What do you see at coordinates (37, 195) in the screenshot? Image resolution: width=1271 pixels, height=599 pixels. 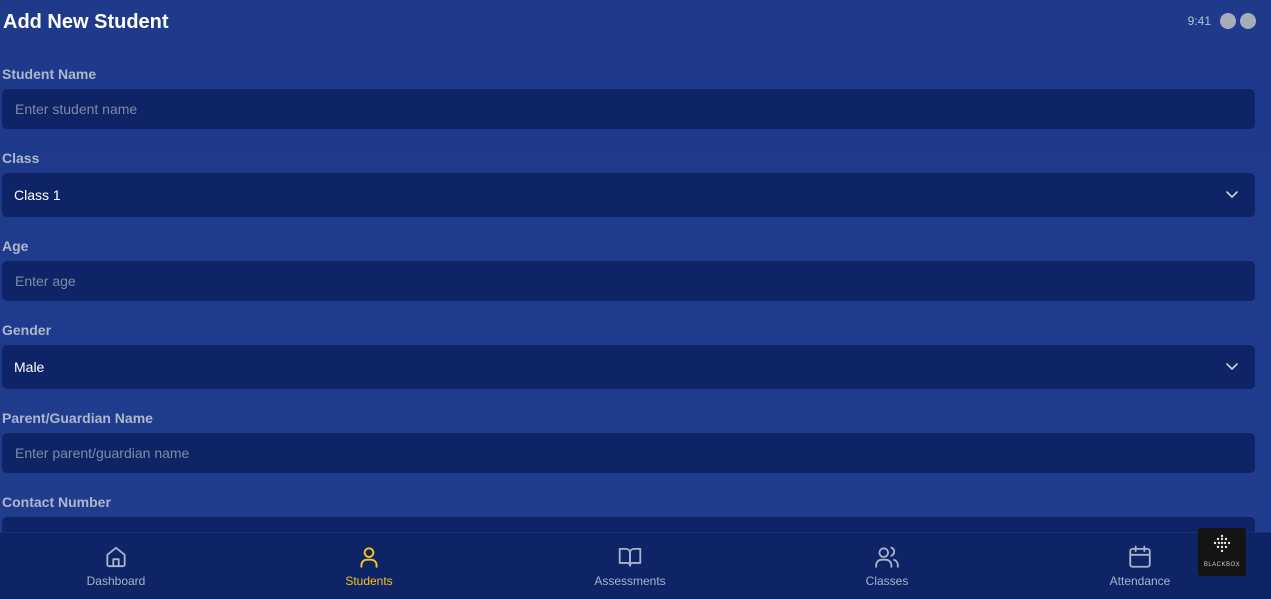 I see `class-select-value: Class 1` at bounding box center [37, 195].